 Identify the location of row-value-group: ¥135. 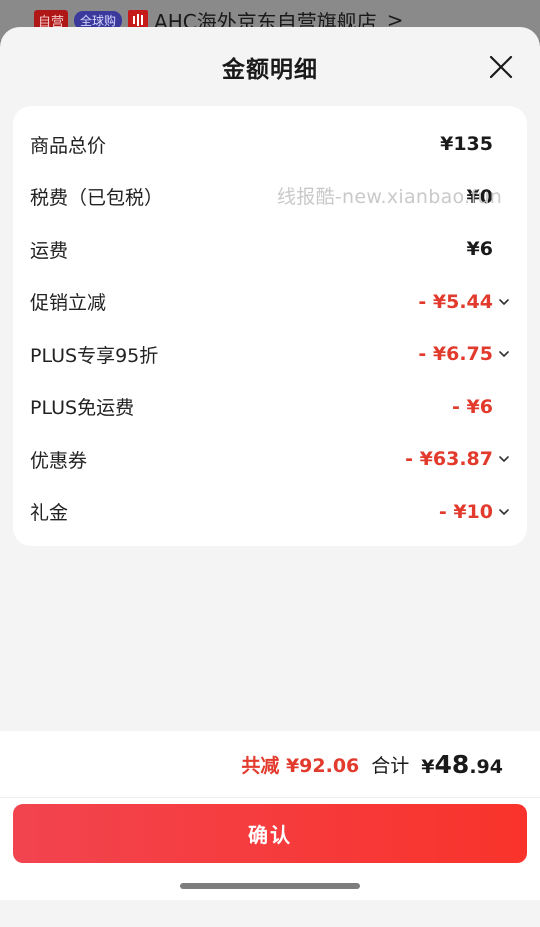
(475, 144).